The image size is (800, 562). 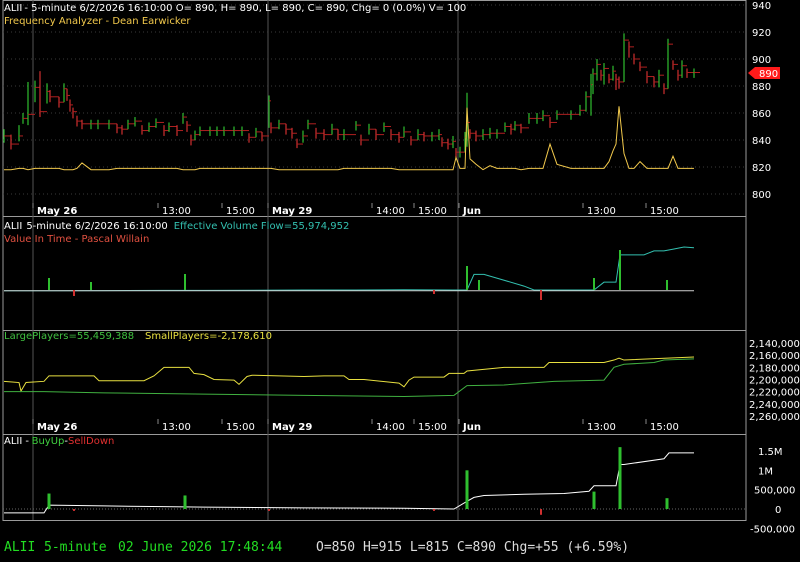 I want to click on panel-frame-buyup, so click(x=374, y=477).